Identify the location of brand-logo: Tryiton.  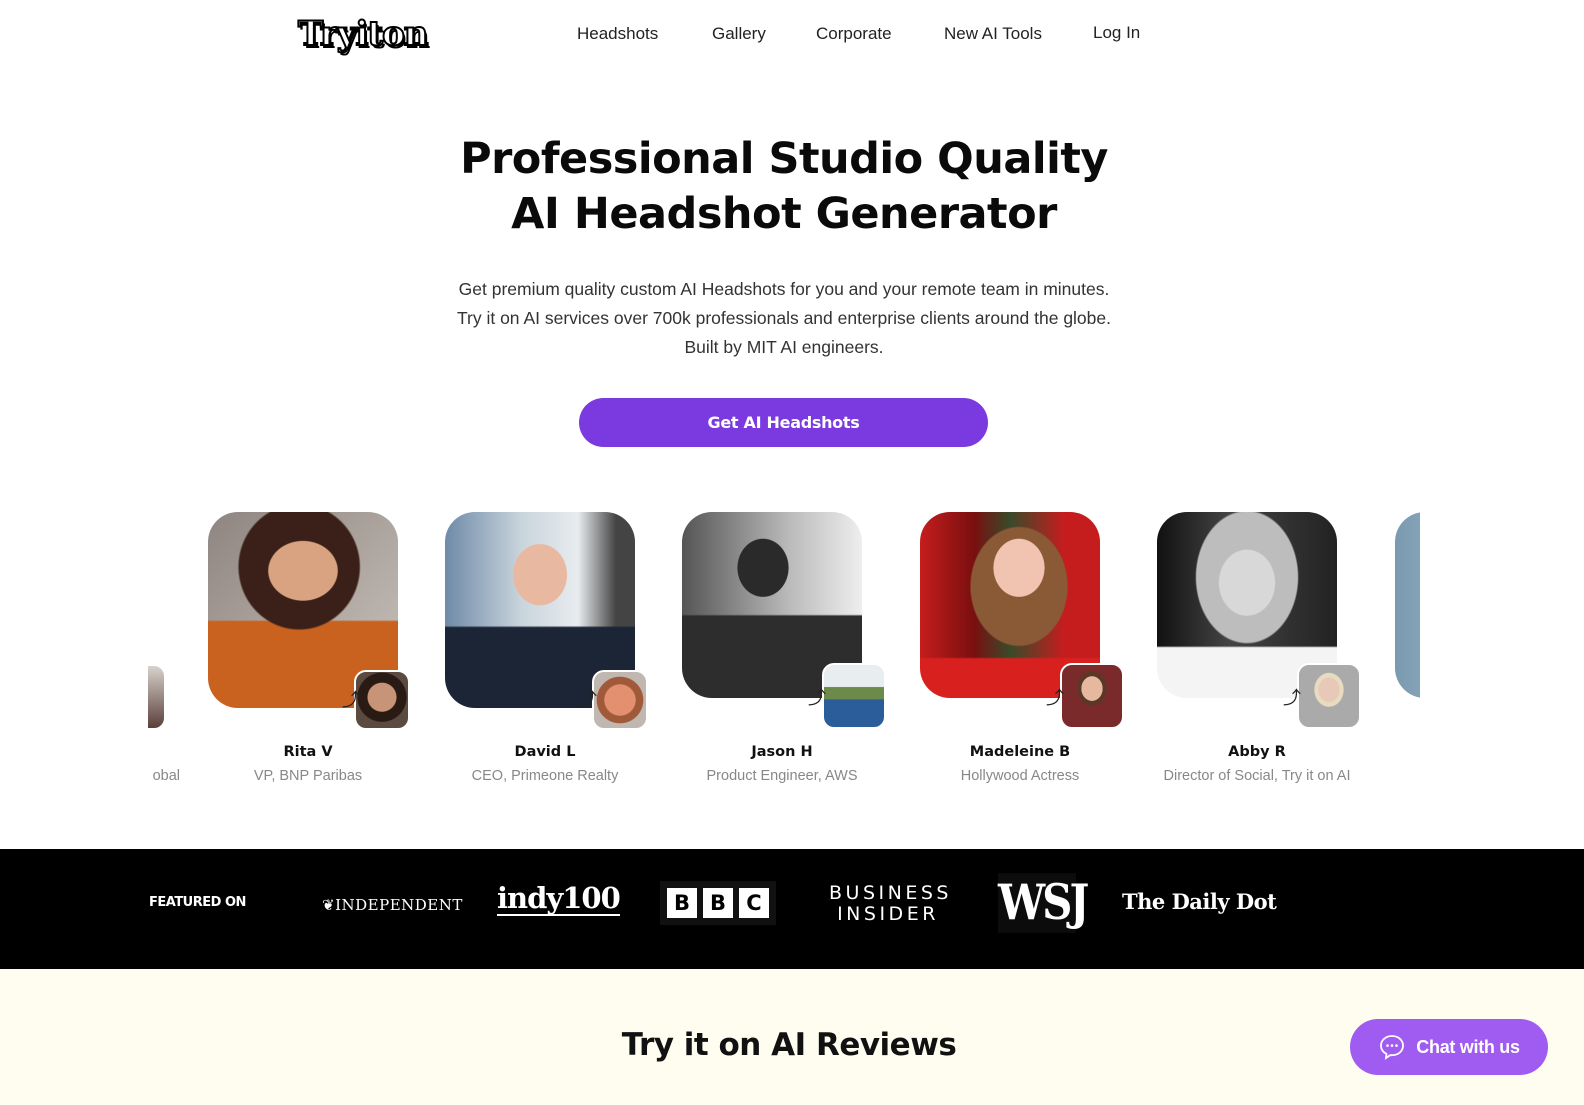
(363, 34).